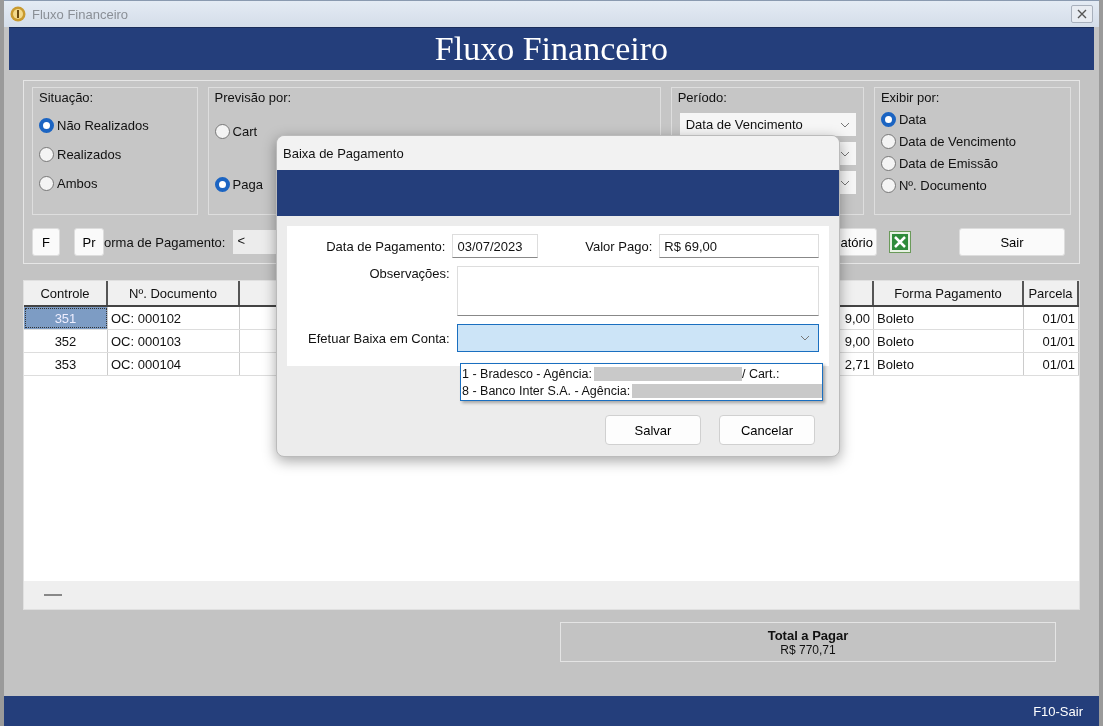 This screenshot has width=1103, height=726. What do you see at coordinates (972, 185) in the screenshot?
I see `radio-option: Nº. Documento` at bounding box center [972, 185].